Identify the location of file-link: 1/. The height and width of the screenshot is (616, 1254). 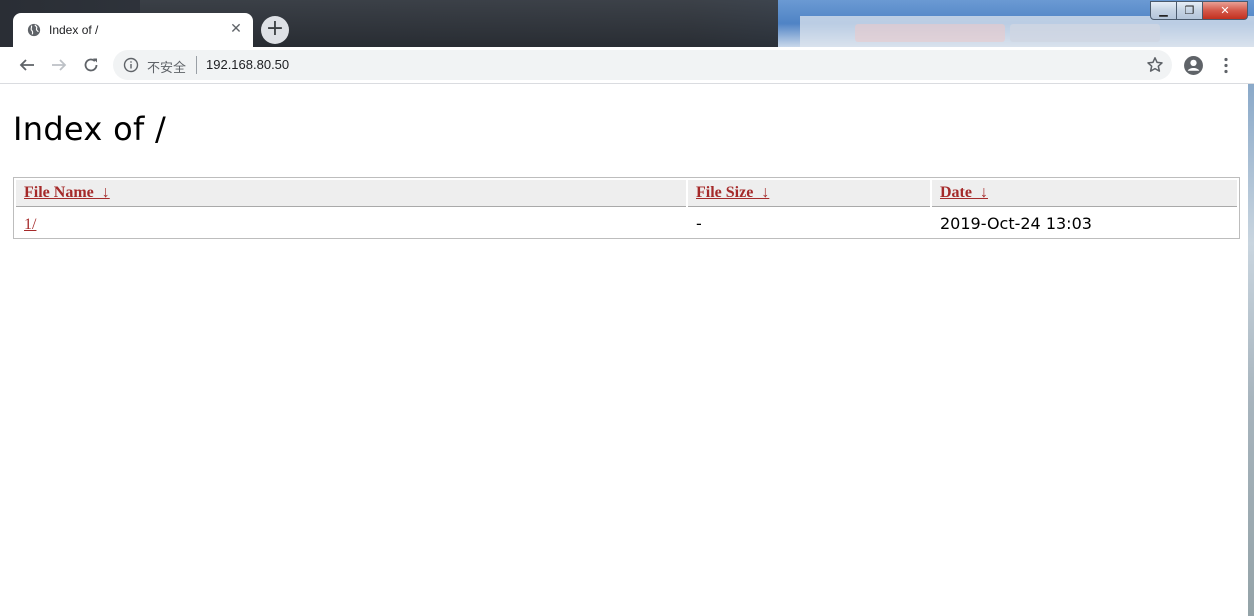
(30, 224).